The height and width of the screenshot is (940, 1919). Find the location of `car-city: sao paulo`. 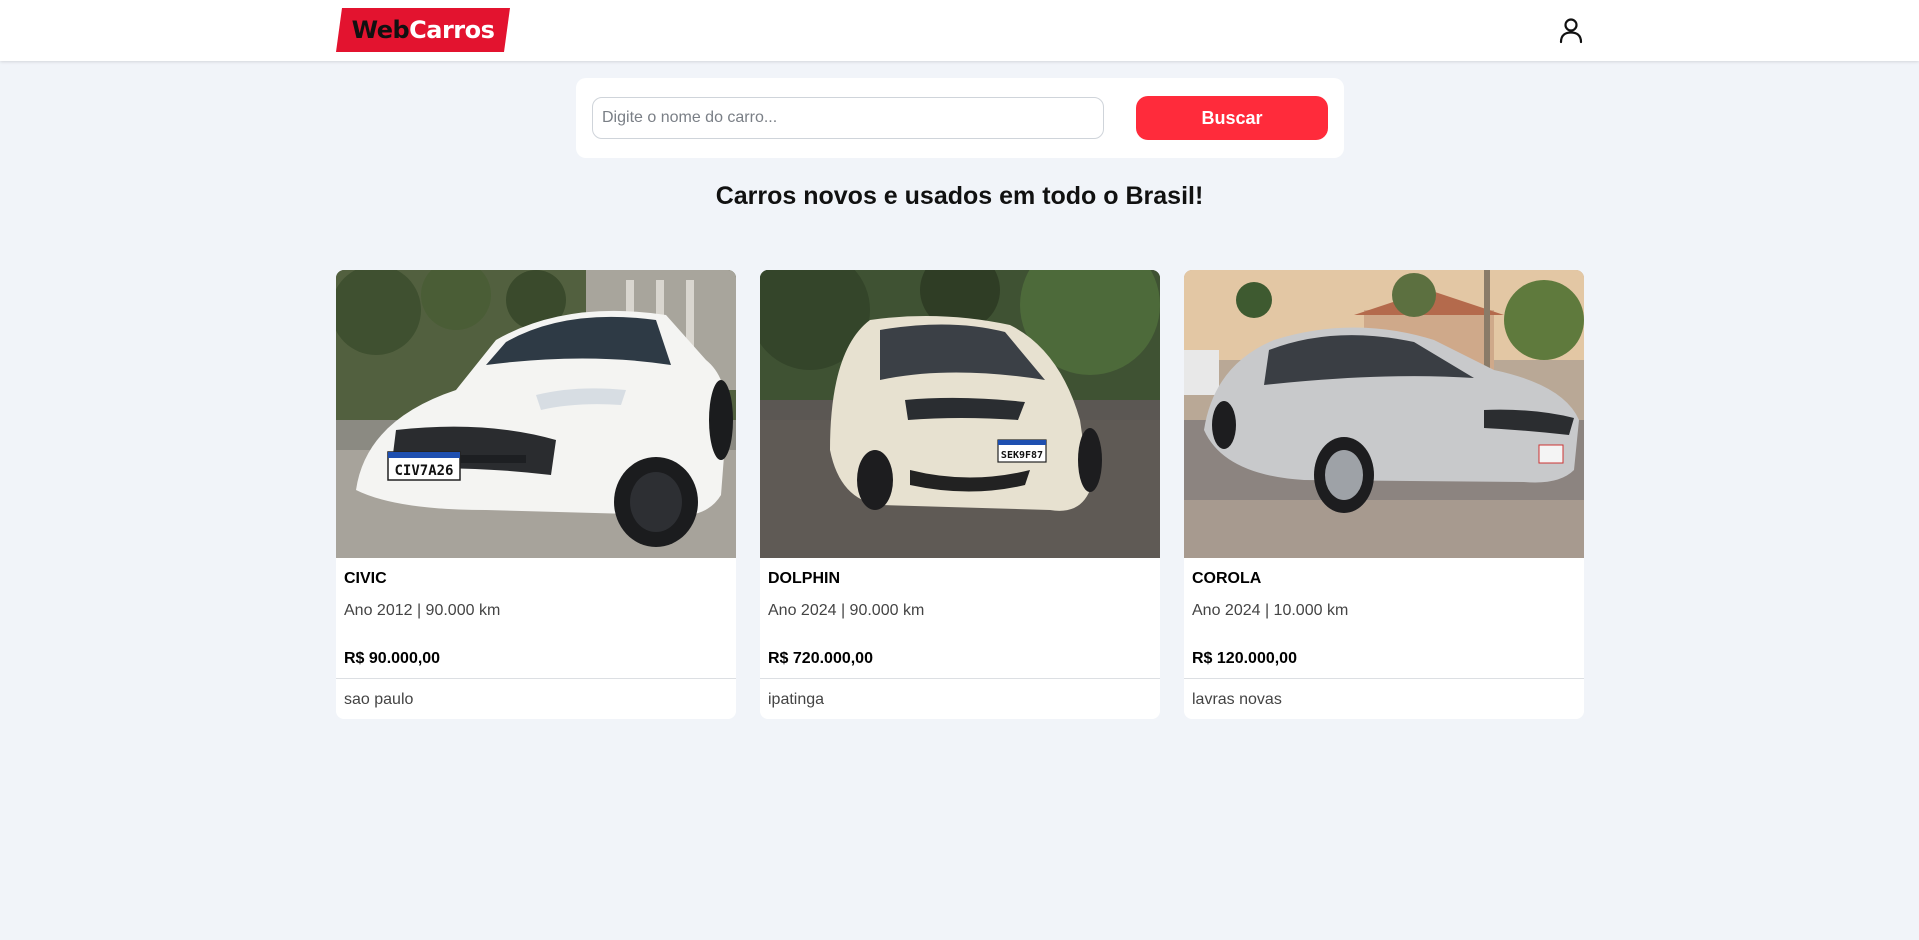

car-city: sao paulo is located at coordinates (379, 699).